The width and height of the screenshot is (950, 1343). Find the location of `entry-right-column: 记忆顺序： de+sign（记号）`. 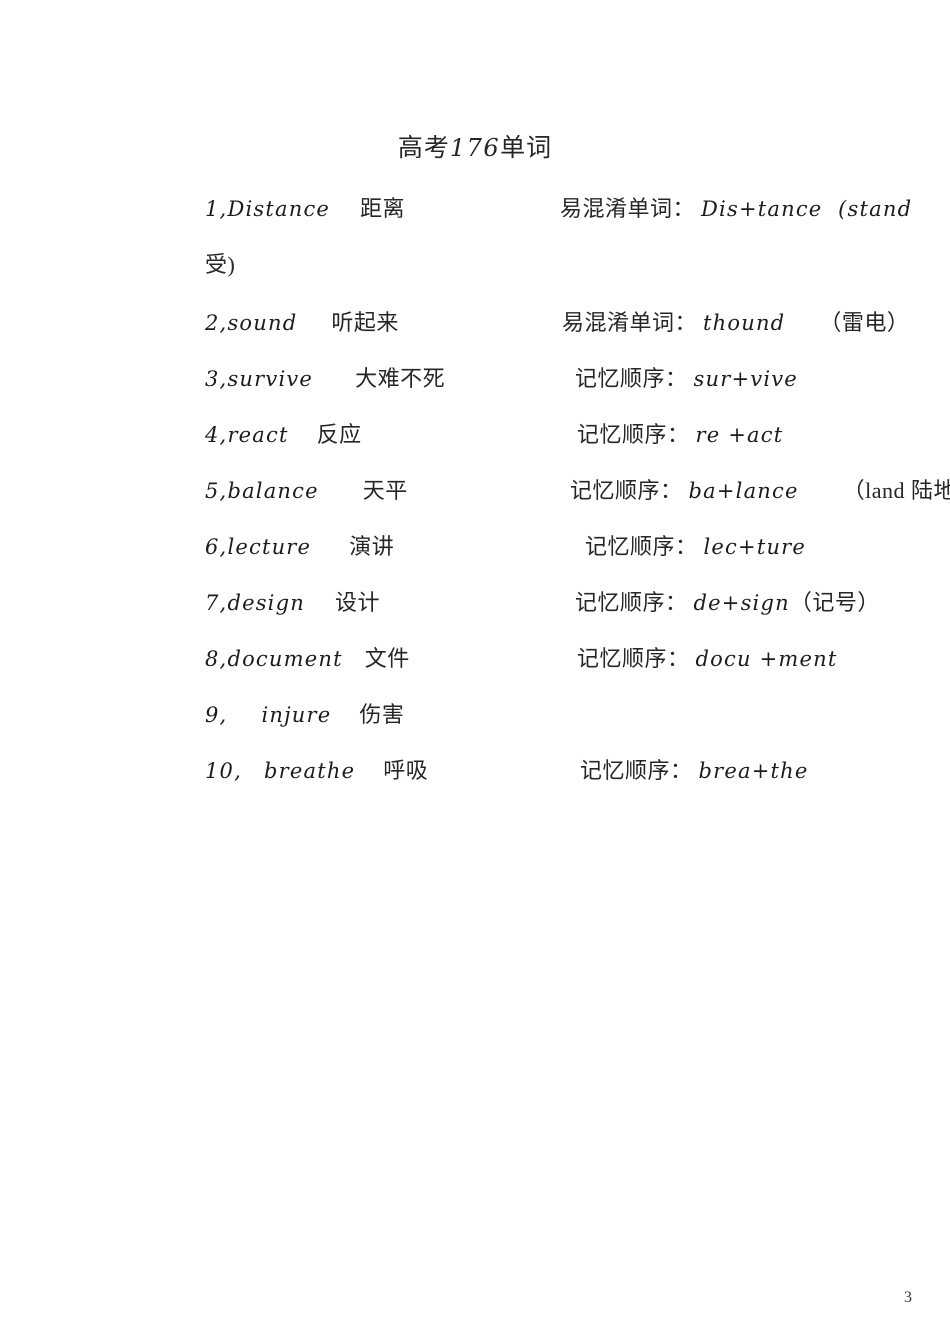

entry-right-column: 记忆顺序： de+sign（记号） is located at coordinates (727, 604).